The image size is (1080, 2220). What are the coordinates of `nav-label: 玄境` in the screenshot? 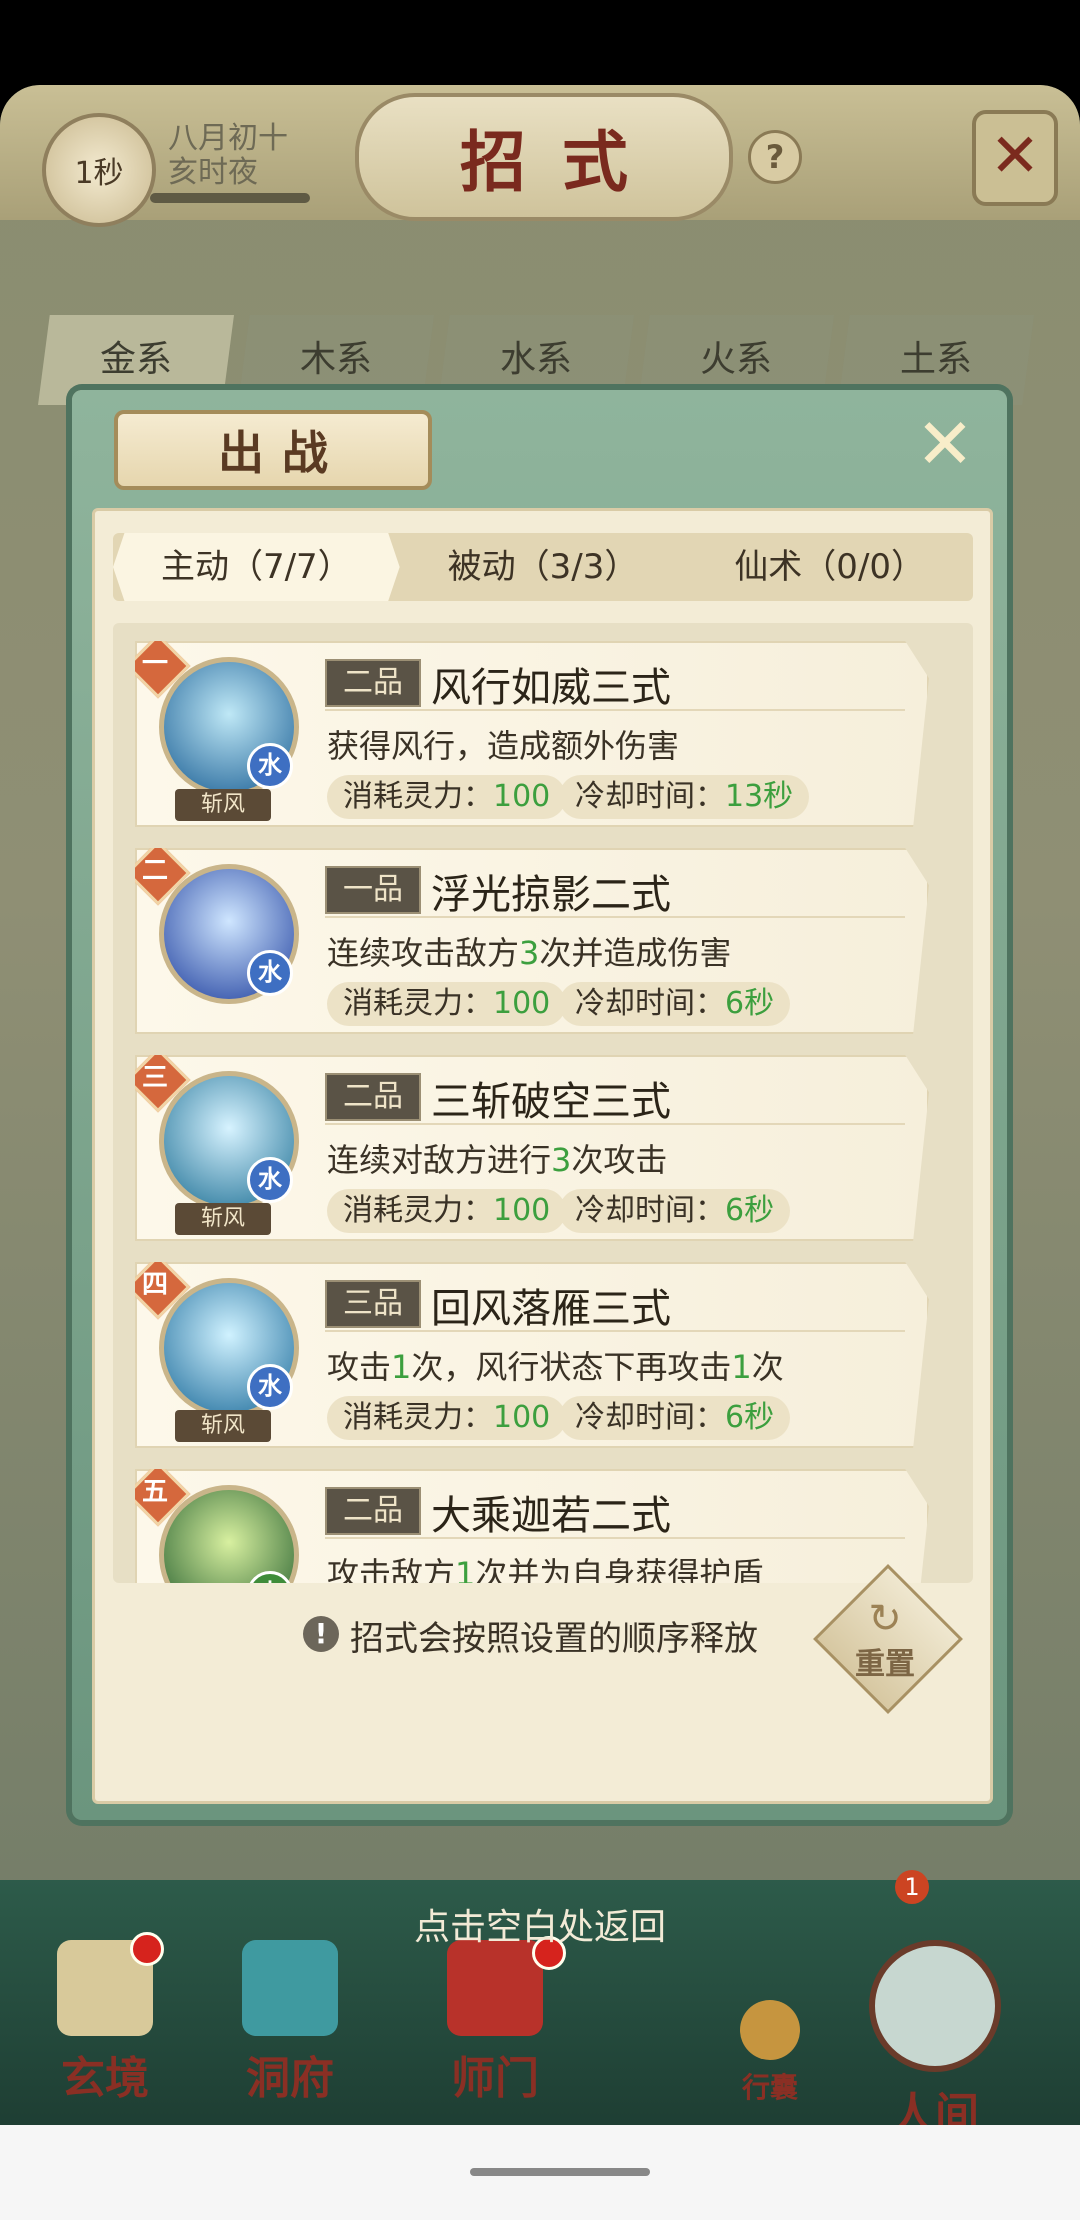 It's located at (105, 2078).